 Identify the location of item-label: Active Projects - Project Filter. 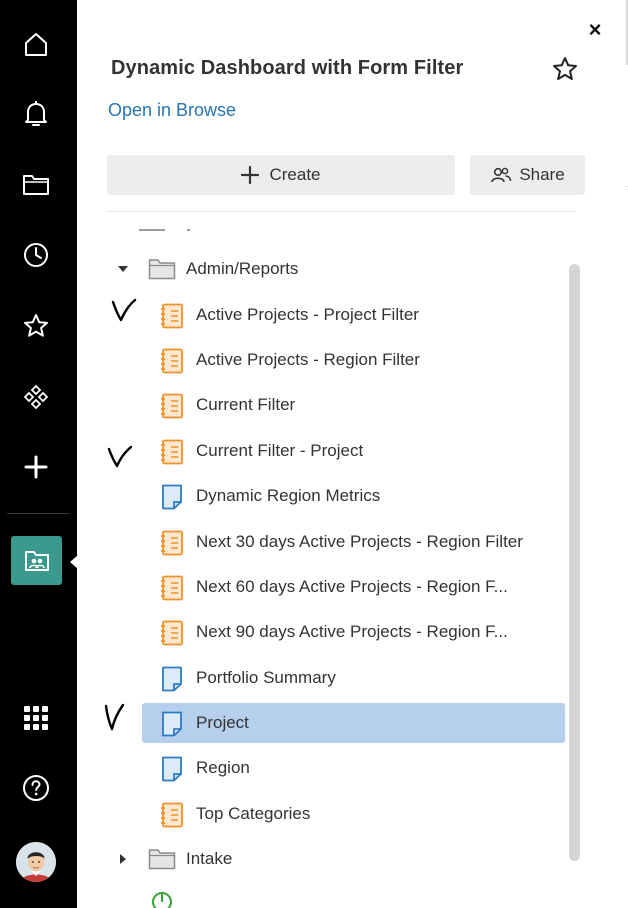
(307, 314).